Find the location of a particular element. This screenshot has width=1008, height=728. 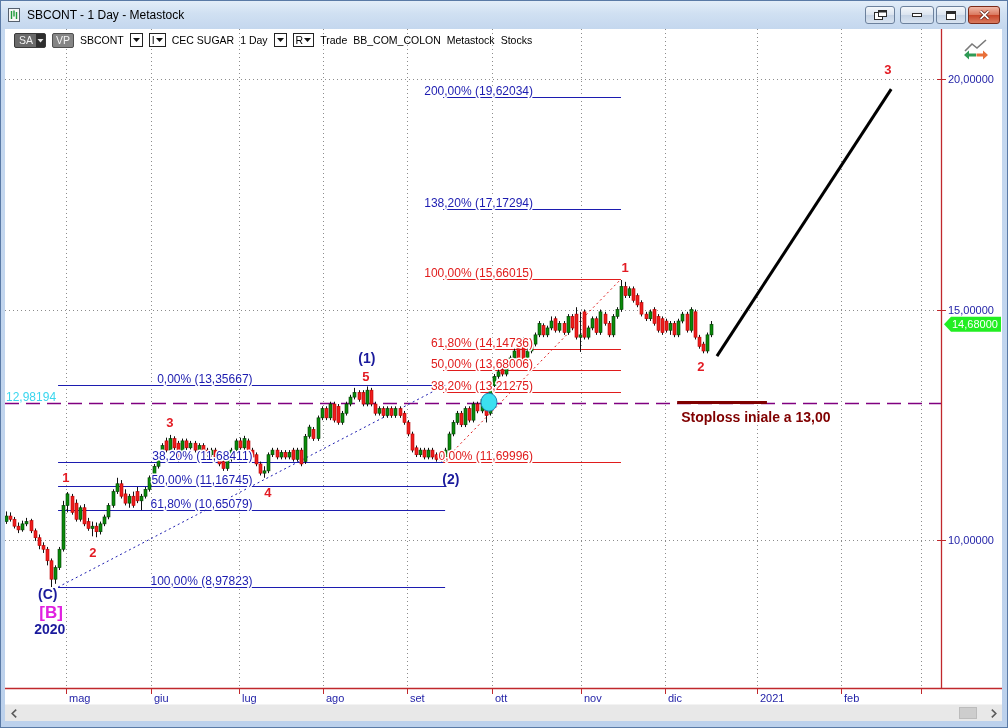

time-axis-label: mag is located at coordinates (80, 698).